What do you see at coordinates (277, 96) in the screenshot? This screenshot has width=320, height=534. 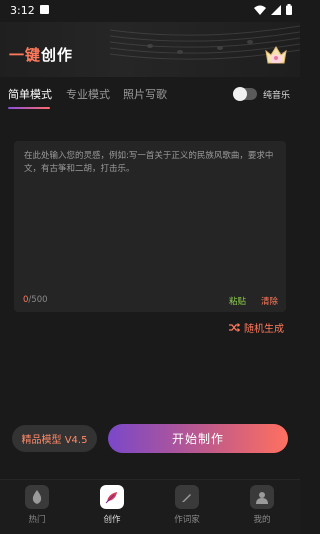 I see `pure-music-label: 纯音乐` at bounding box center [277, 96].